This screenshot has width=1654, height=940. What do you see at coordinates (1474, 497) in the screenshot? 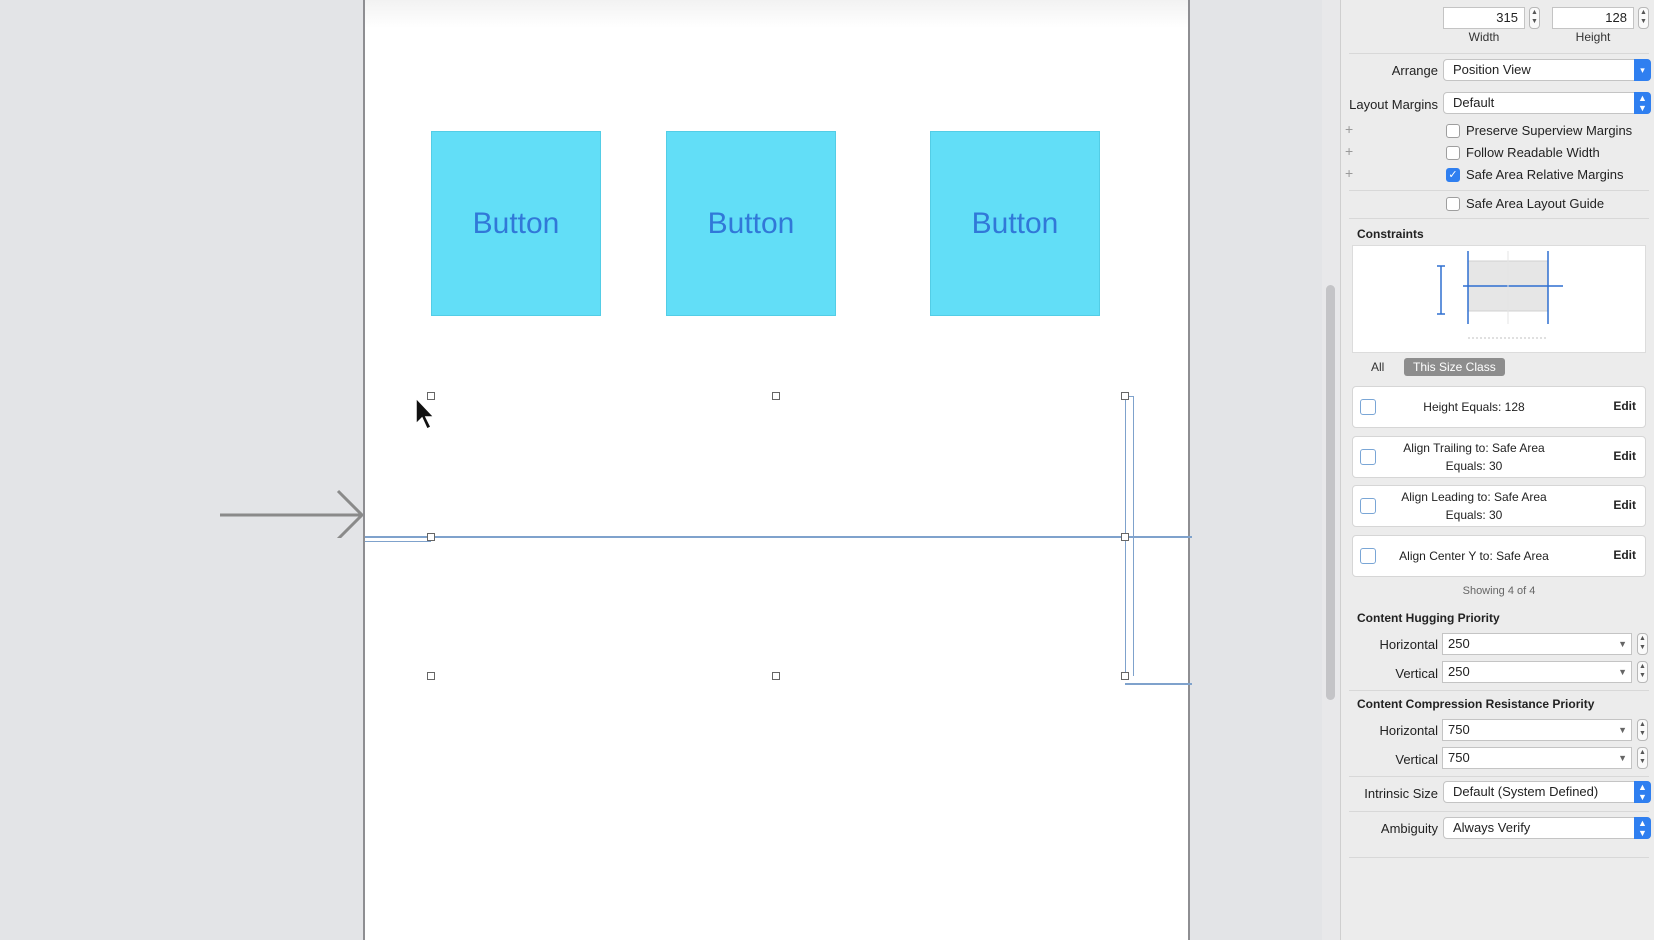
I see `constraint-leading-line1: Align Leading to: Safe Area` at bounding box center [1474, 497].